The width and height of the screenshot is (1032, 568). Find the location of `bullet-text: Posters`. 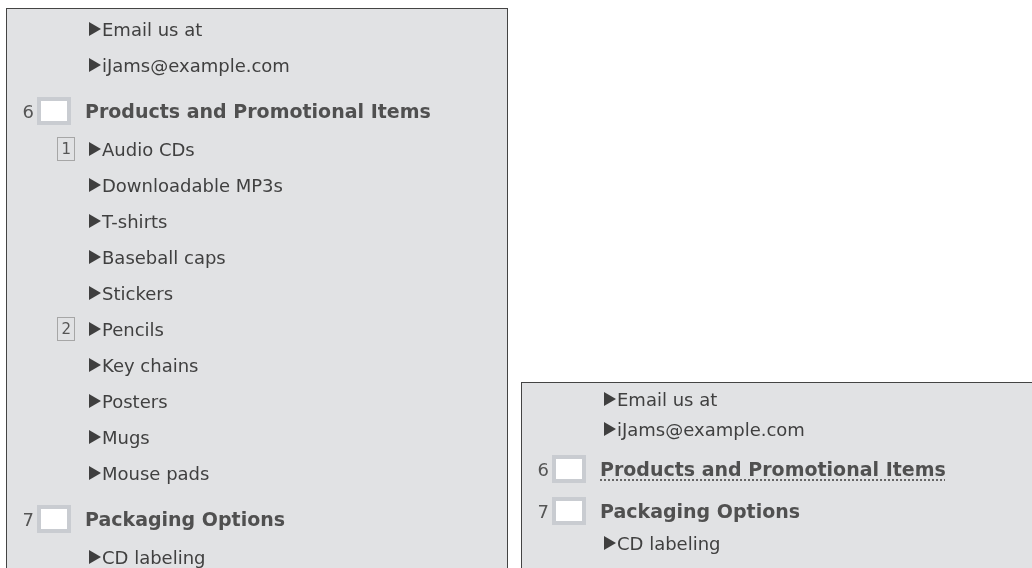

bullet-text: Posters is located at coordinates (135, 401).